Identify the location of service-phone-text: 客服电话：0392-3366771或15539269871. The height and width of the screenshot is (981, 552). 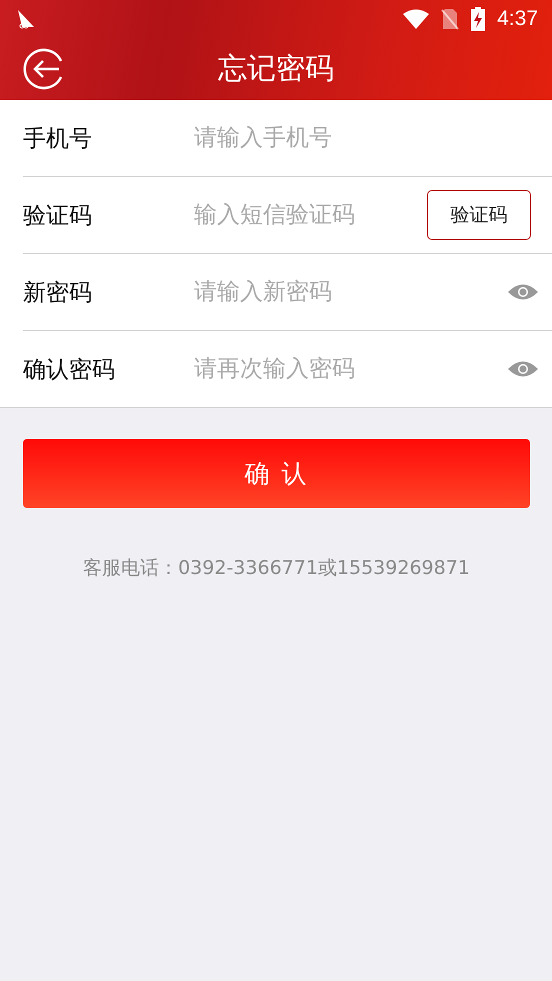
(276, 568).